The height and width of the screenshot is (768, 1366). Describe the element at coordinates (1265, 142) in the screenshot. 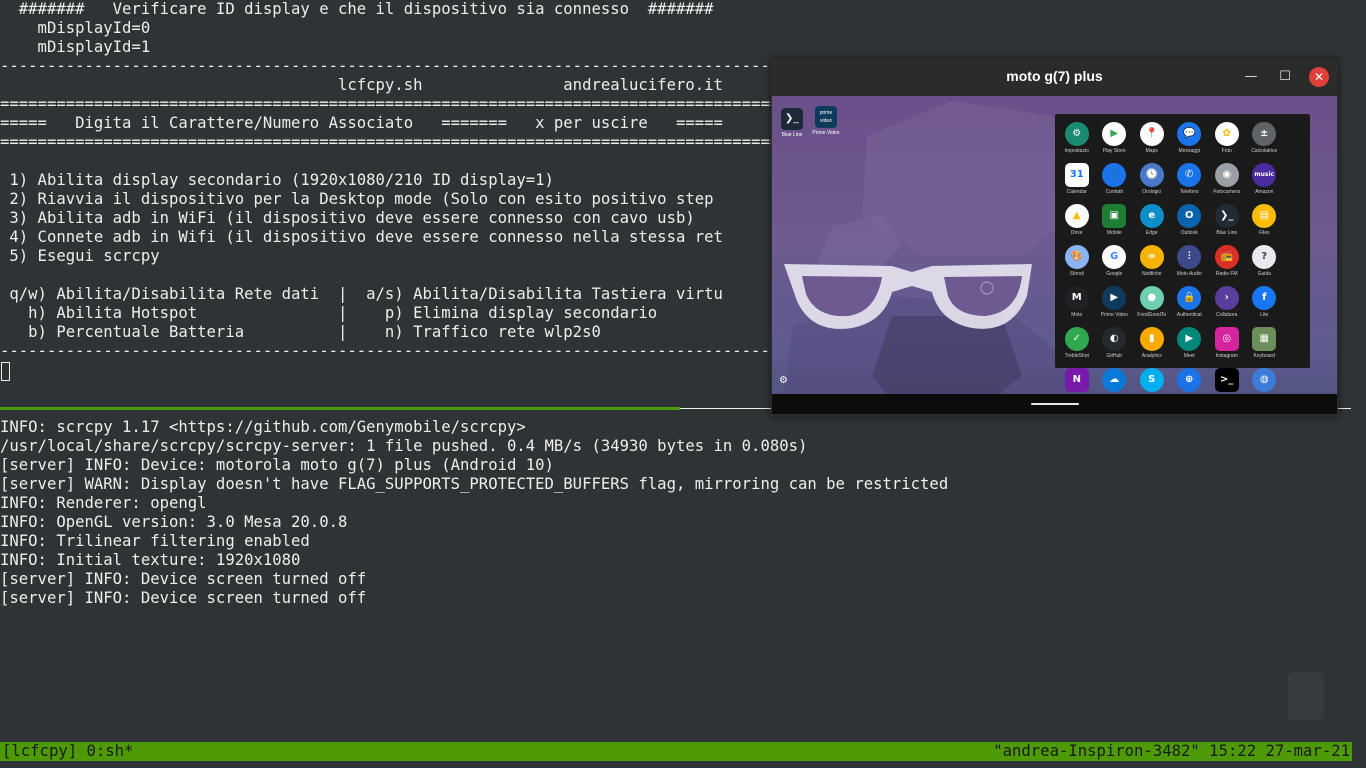

I see `app-tile: ± Calcolatrice` at that location.